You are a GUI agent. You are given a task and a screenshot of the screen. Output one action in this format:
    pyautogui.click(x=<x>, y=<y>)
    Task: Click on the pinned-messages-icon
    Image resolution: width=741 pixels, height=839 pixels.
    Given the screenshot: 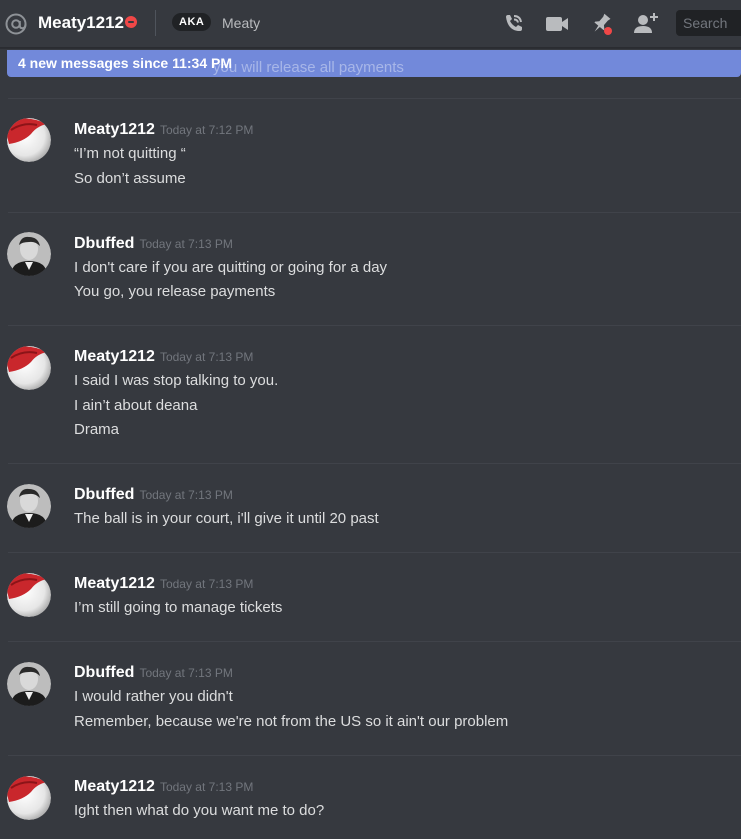 What is the action you would take?
    pyautogui.click(x=601, y=24)
    